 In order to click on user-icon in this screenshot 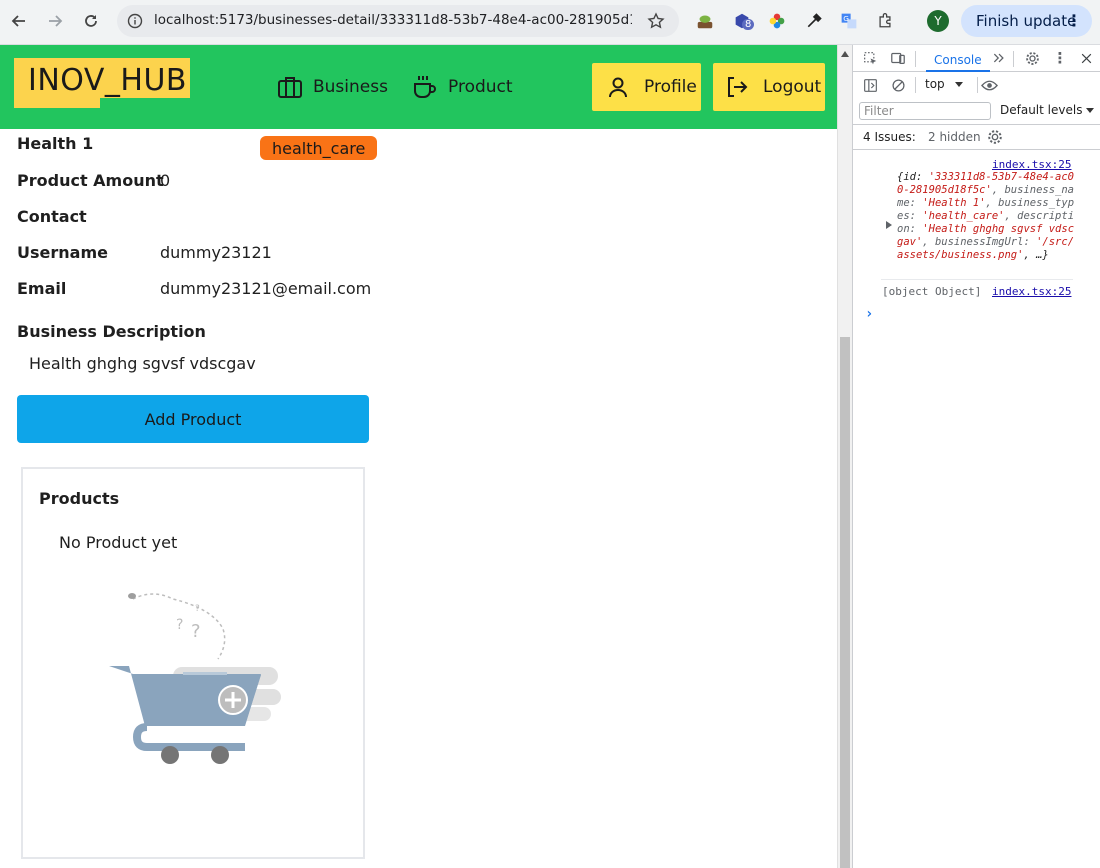, I will do `click(618, 87)`.